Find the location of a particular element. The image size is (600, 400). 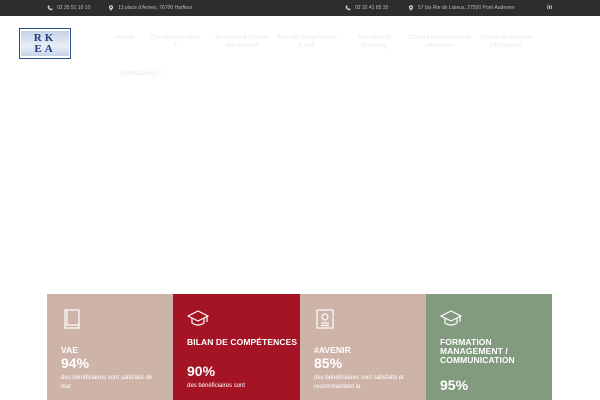

linkedin-label: in is located at coordinates (550, 8).